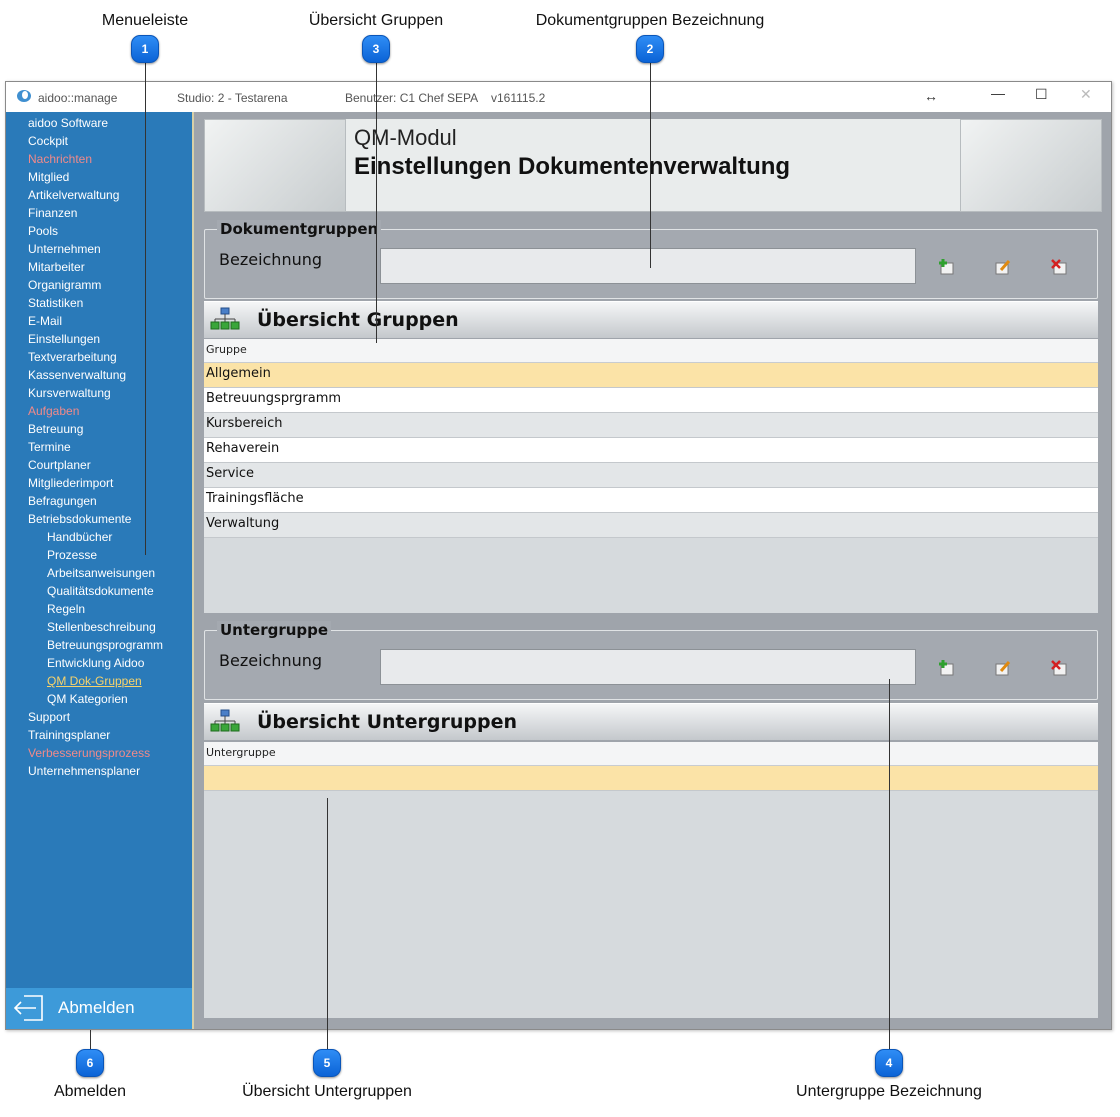  What do you see at coordinates (99, 753) in the screenshot?
I see `sidebar-item-verbesserungsprozess: Verbesserungsprozess` at bounding box center [99, 753].